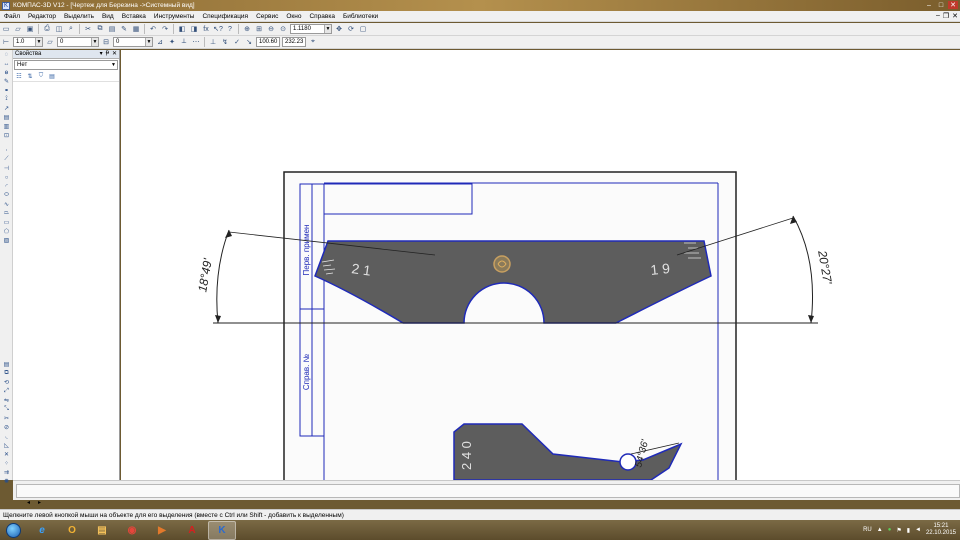  Describe the element at coordinates (237, 42) in the screenshot. I see `snap-settings-icon: ✓` at that location.